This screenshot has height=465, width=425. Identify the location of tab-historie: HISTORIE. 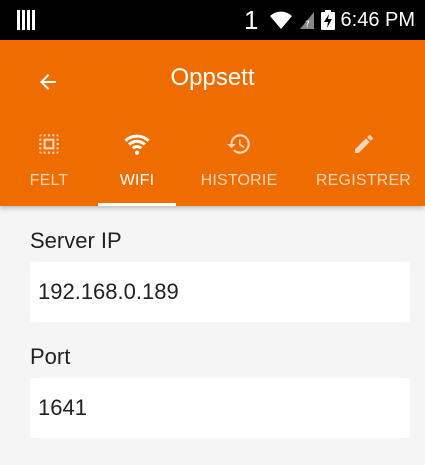
(239, 165).